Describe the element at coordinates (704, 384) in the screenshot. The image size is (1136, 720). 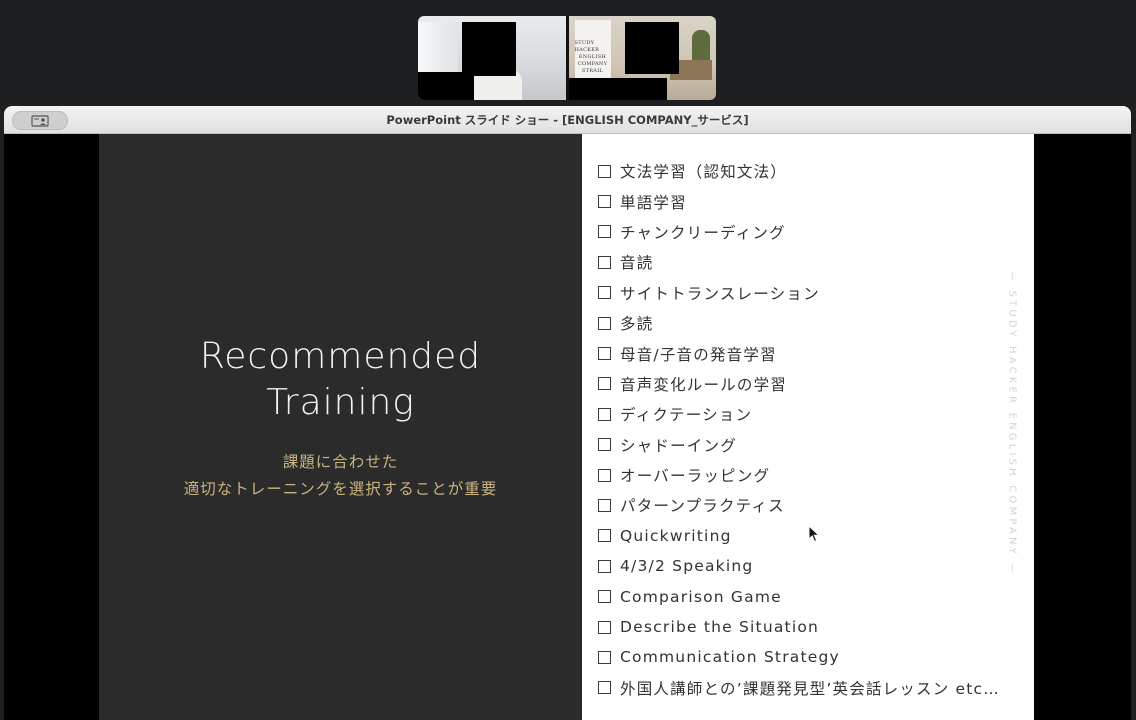
I see `checklist-item-label: 音声変化ルールの学習` at that location.